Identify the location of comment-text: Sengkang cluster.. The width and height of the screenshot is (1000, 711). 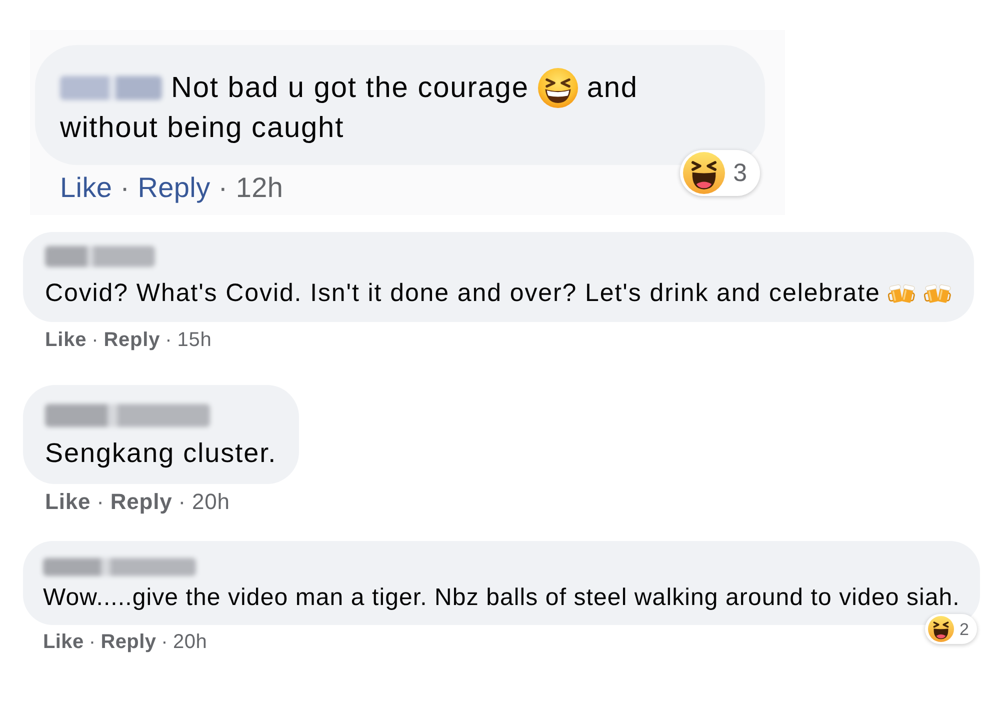
(161, 453).